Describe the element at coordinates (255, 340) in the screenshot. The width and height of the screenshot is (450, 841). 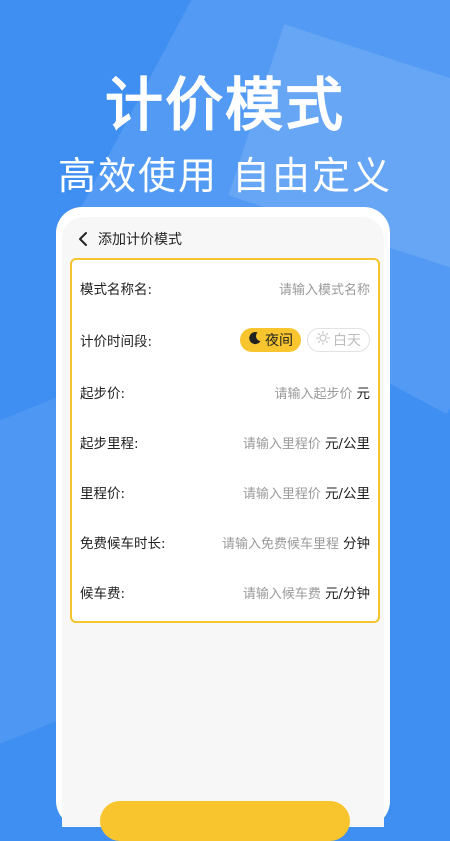
I see `moon-icon` at that location.